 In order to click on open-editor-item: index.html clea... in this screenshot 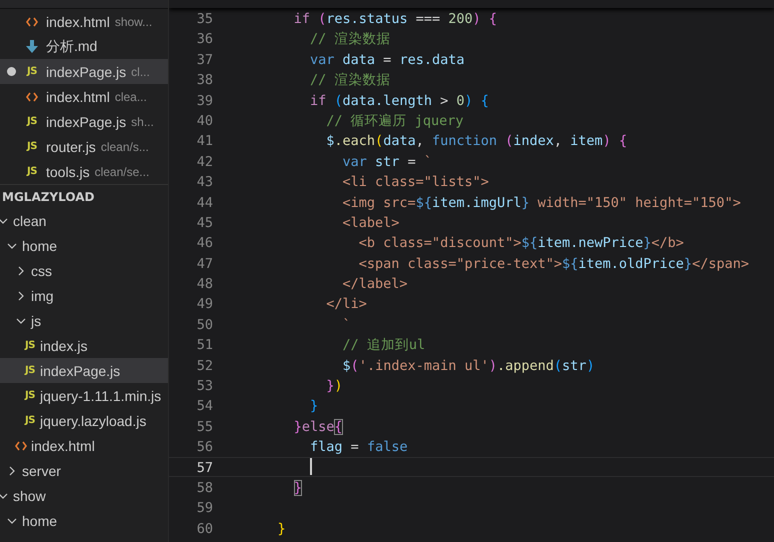, I will do `click(84, 96)`.